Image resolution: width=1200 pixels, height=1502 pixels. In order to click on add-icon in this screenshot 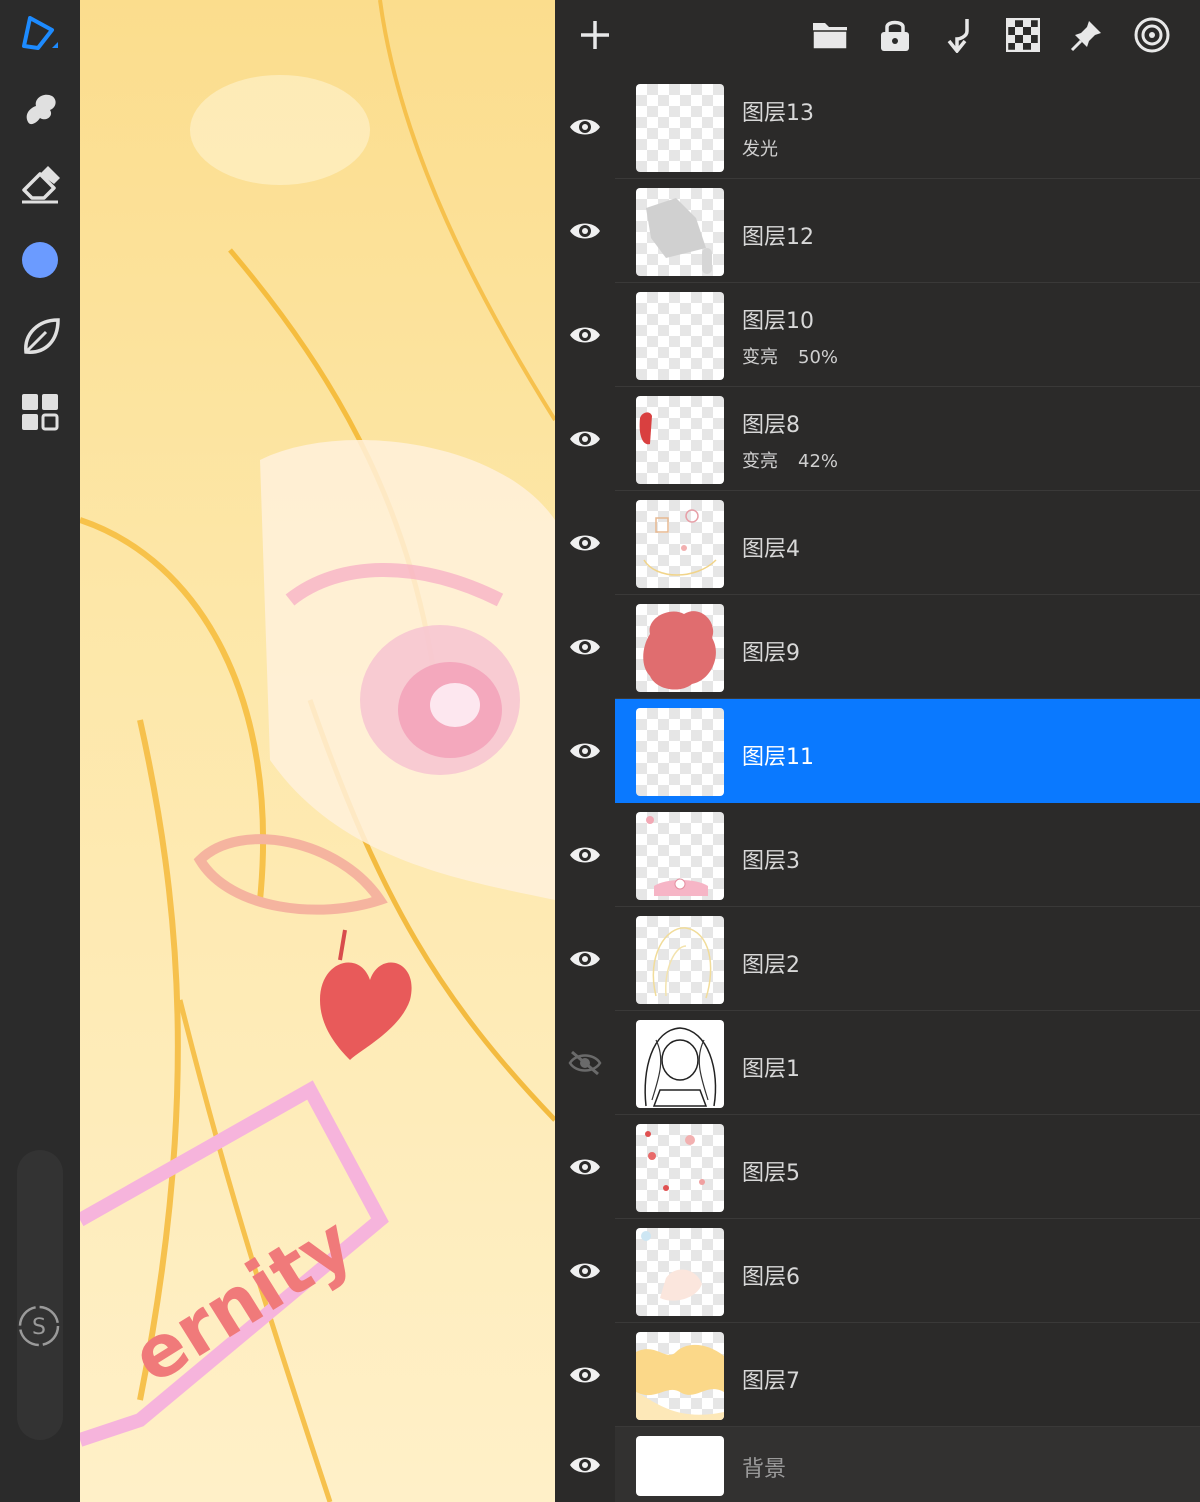, I will do `click(595, 35)`.